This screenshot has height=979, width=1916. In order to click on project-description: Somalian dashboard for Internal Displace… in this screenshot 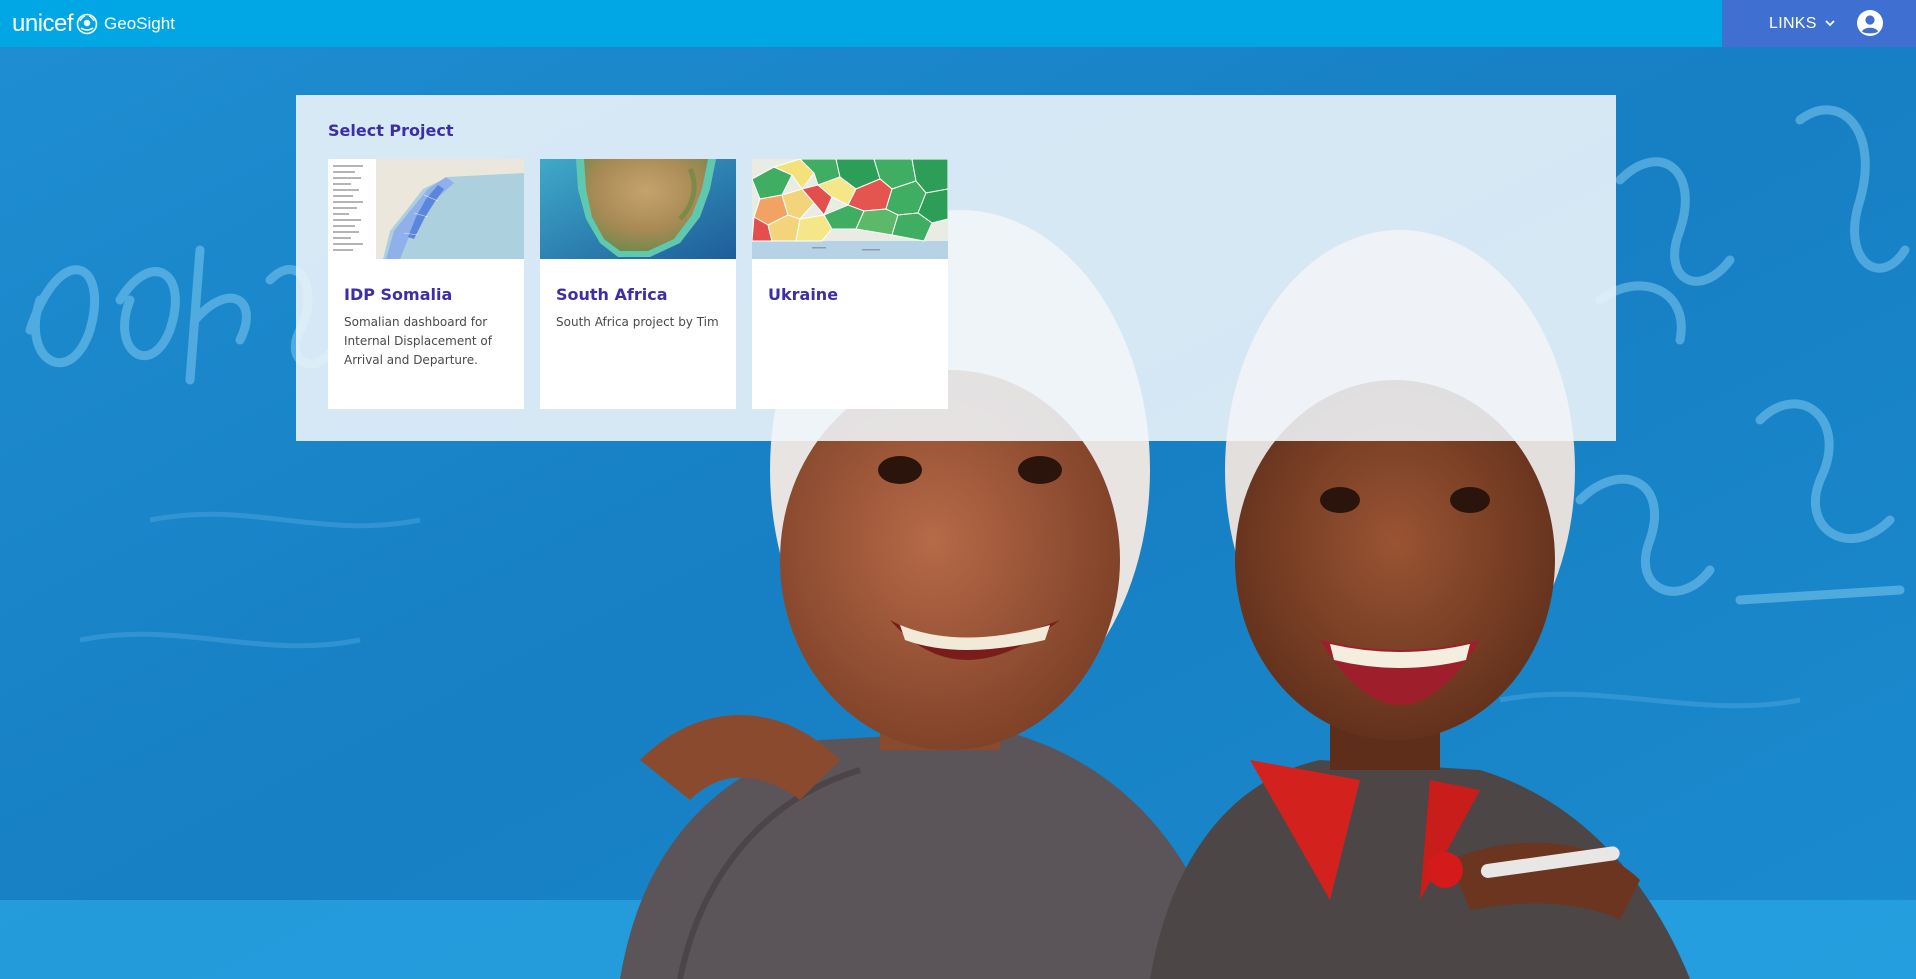, I will do `click(418, 341)`.